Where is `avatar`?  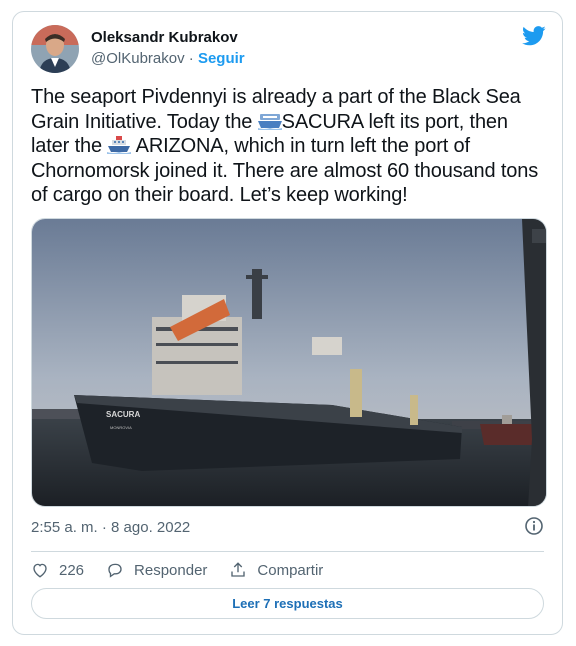
avatar is located at coordinates (55, 49).